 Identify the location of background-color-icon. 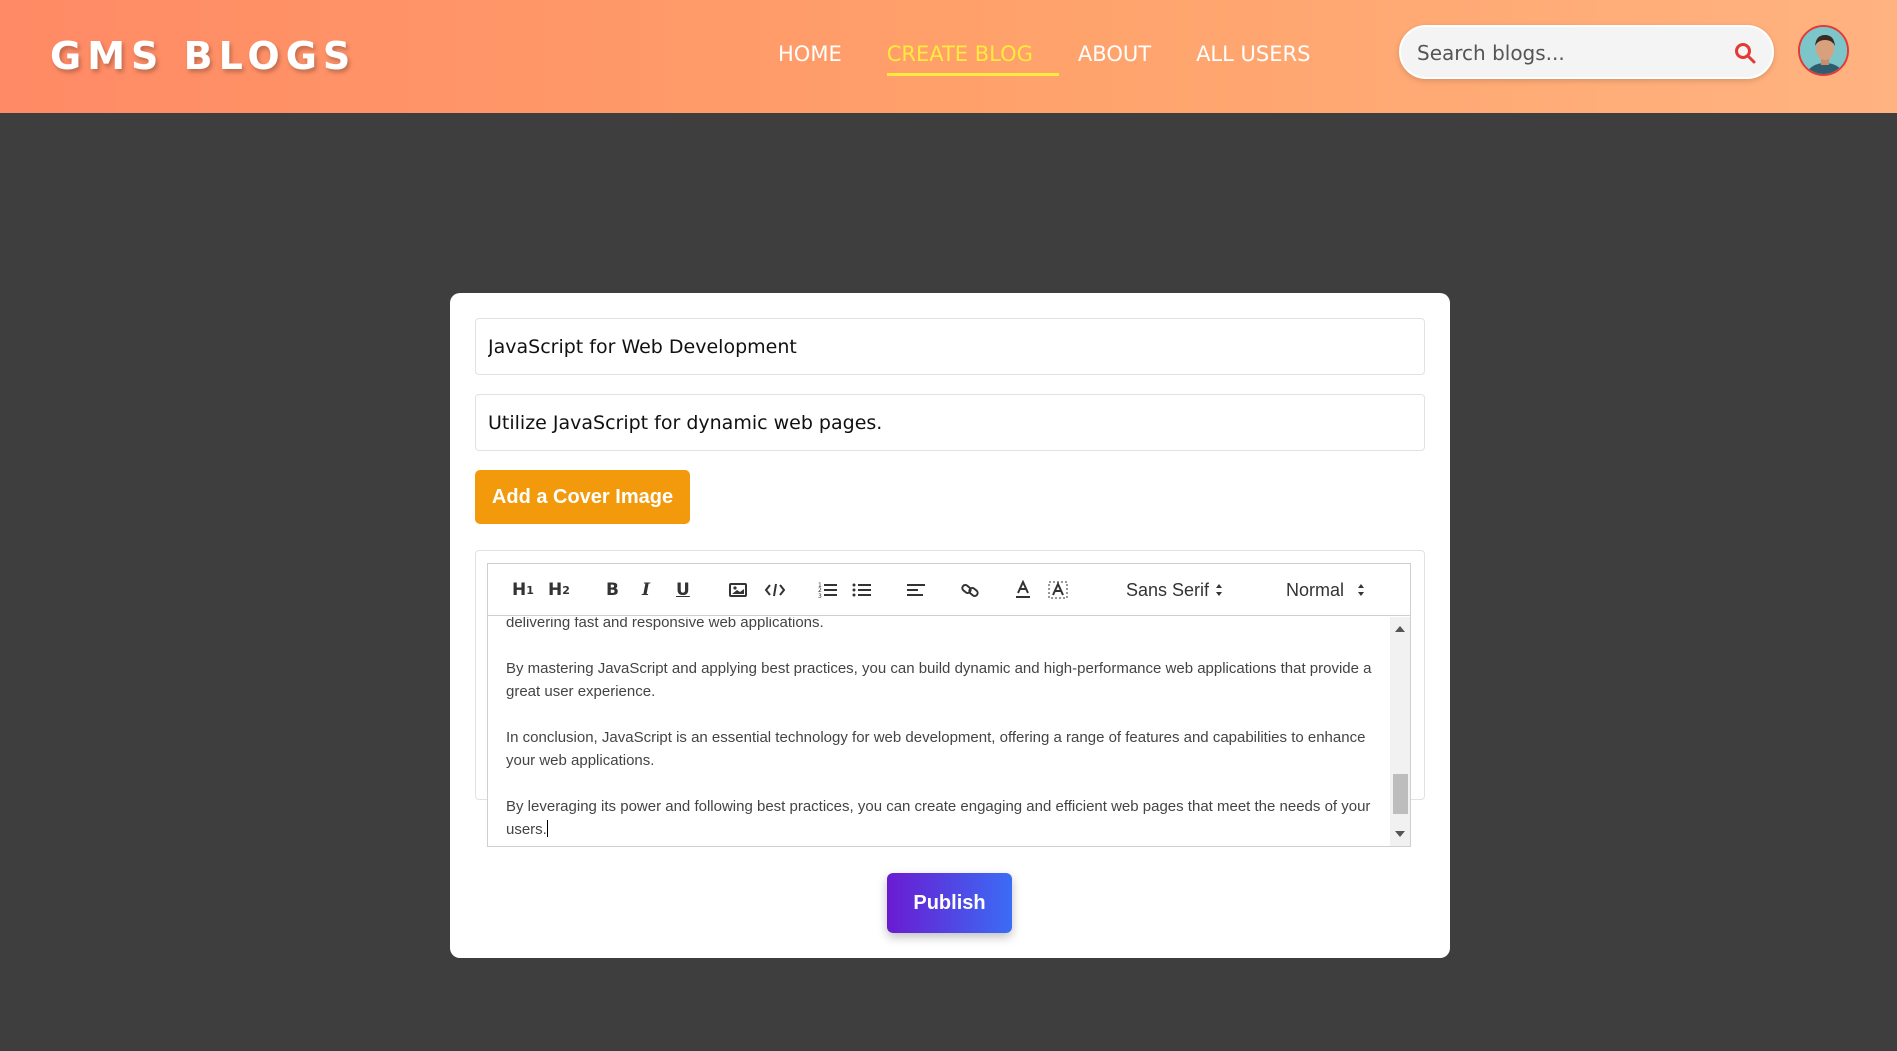
(1058, 590).